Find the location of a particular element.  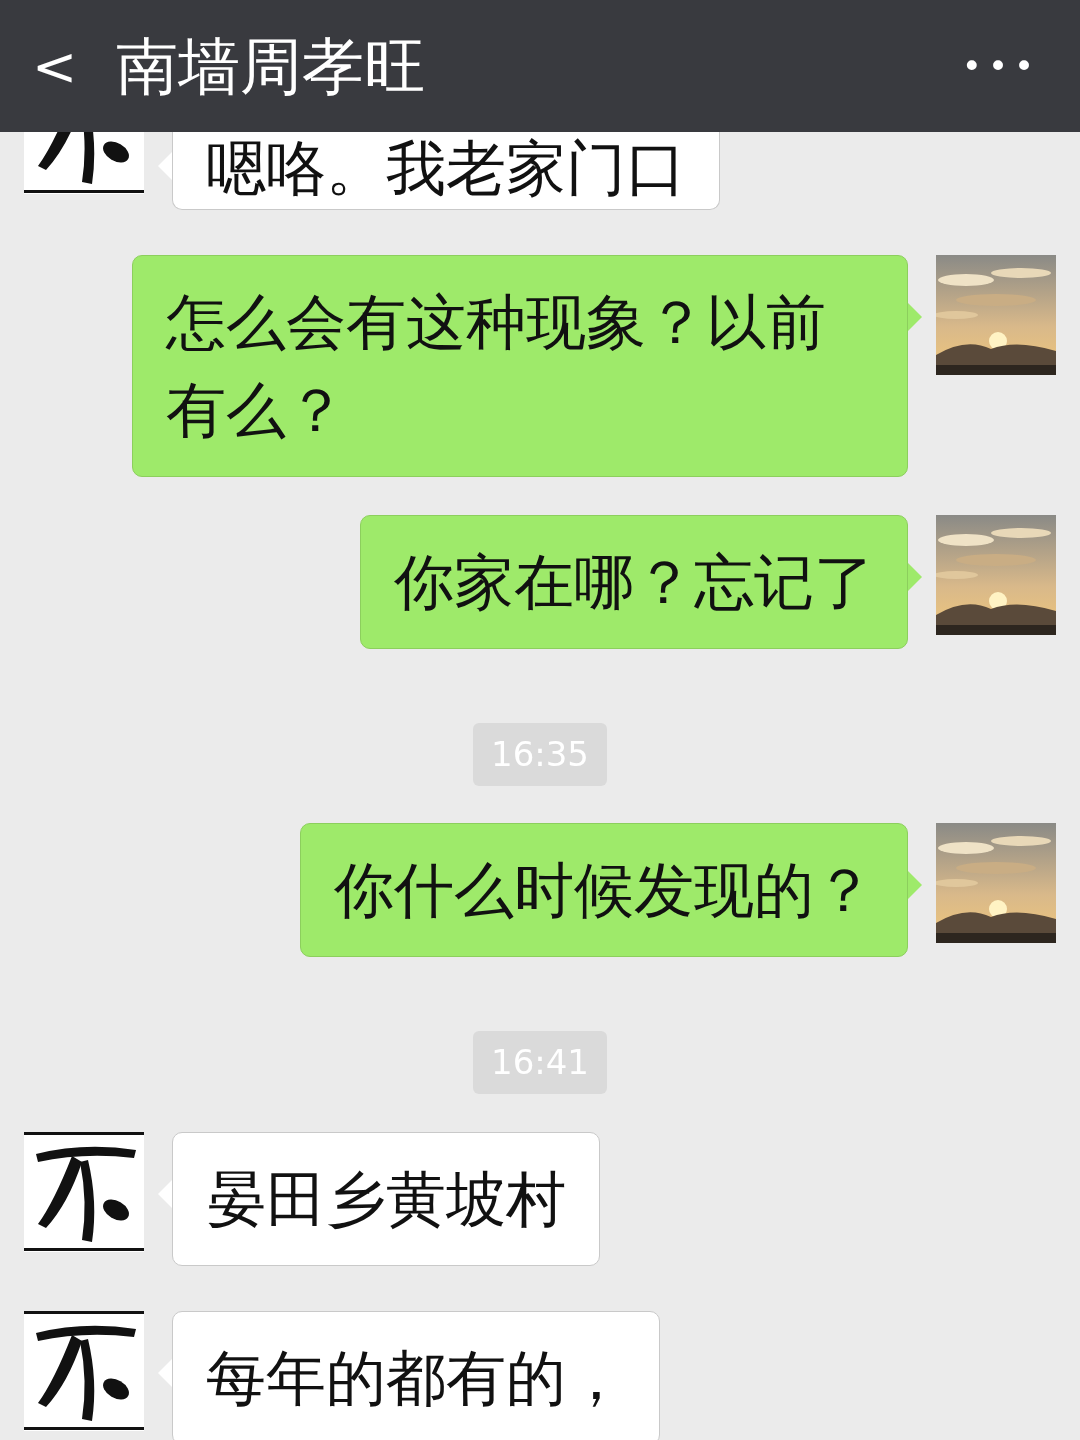

message-bubble: 你什么时候发现的？ is located at coordinates (611, 890).